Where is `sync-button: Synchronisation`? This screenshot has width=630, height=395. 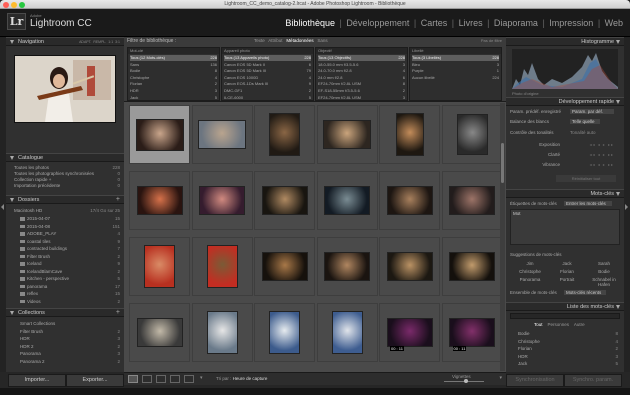 sync-button: Synchronisation is located at coordinates (535, 380).